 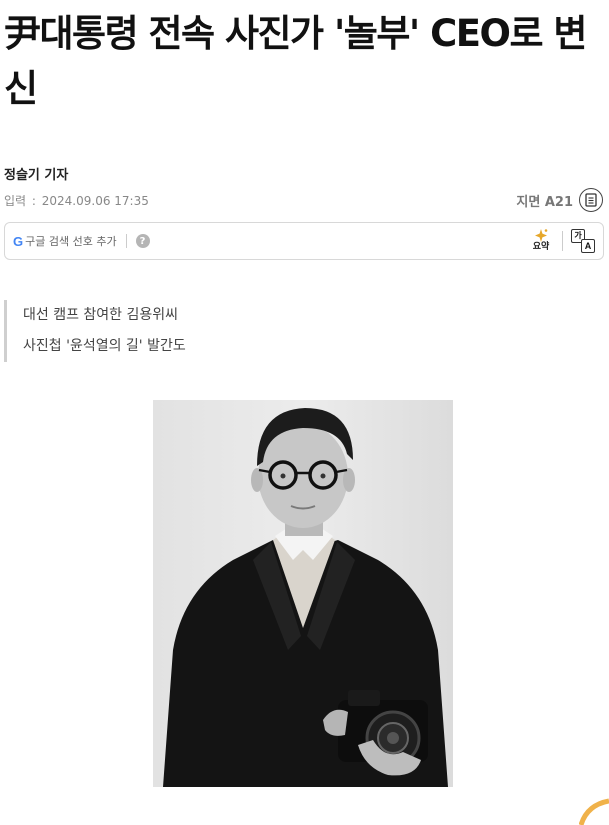 I want to click on print-page-reference: 지면 A21, so click(x=559, y=200).